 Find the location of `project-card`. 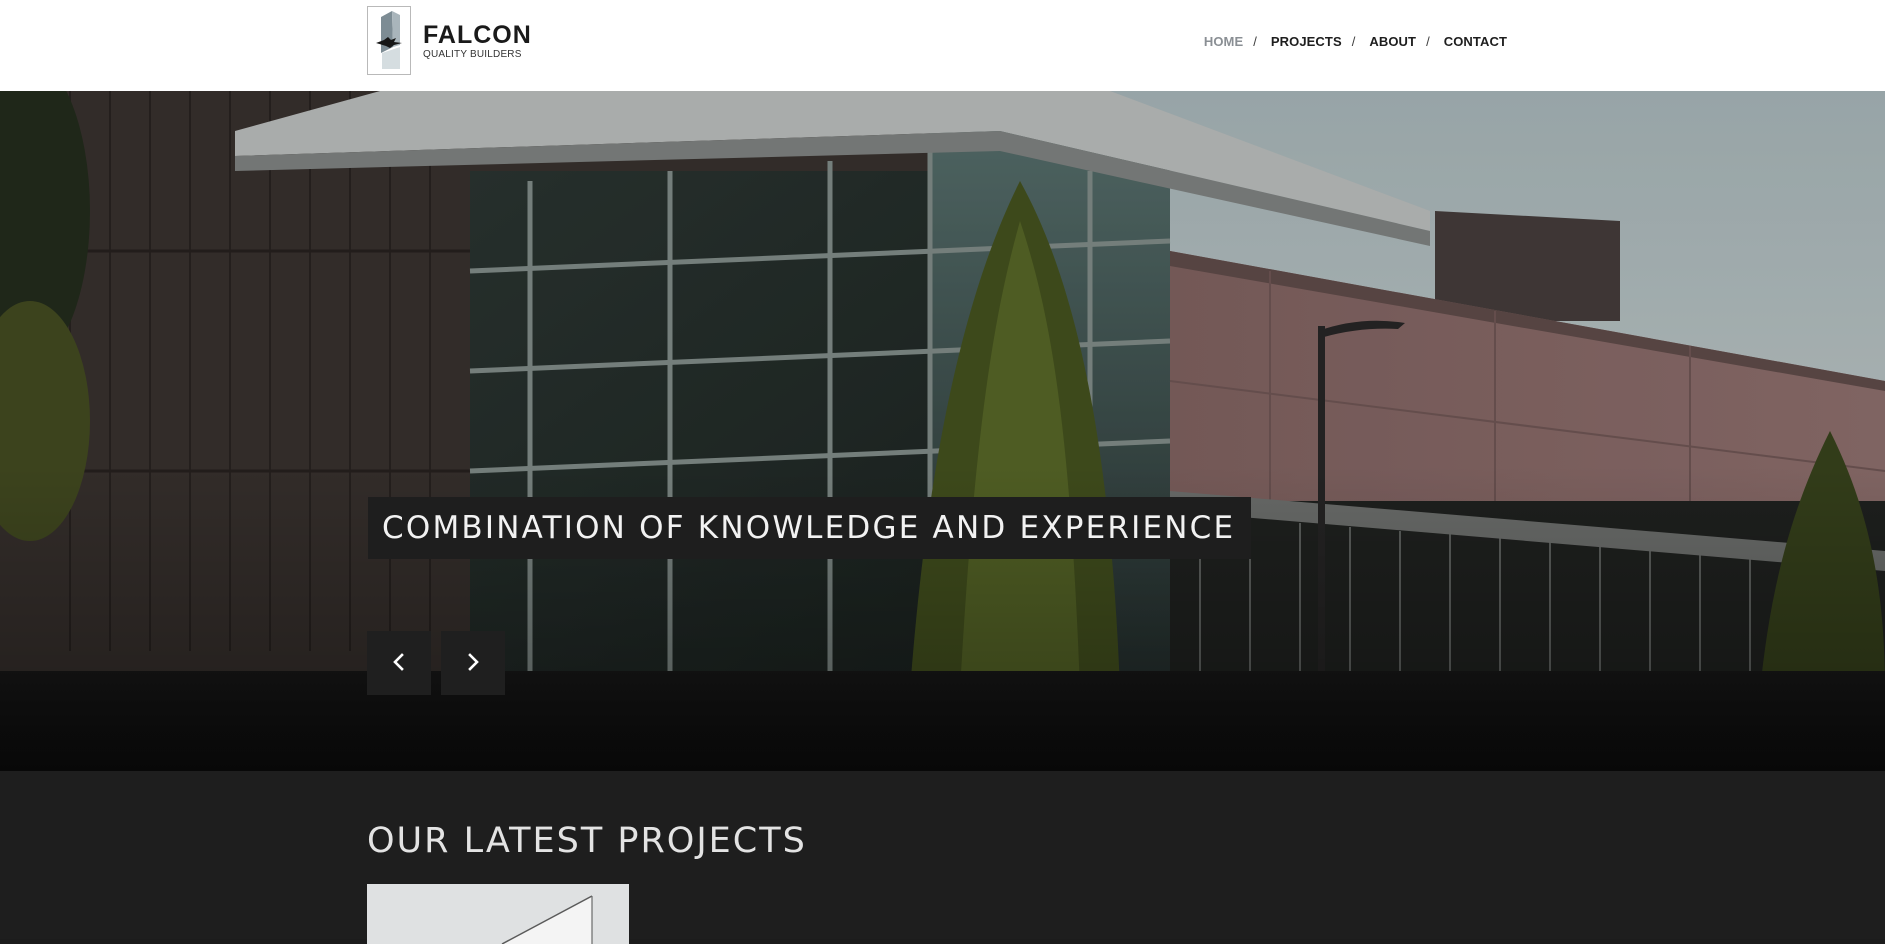

project-card is located at coordinates (498, 914).